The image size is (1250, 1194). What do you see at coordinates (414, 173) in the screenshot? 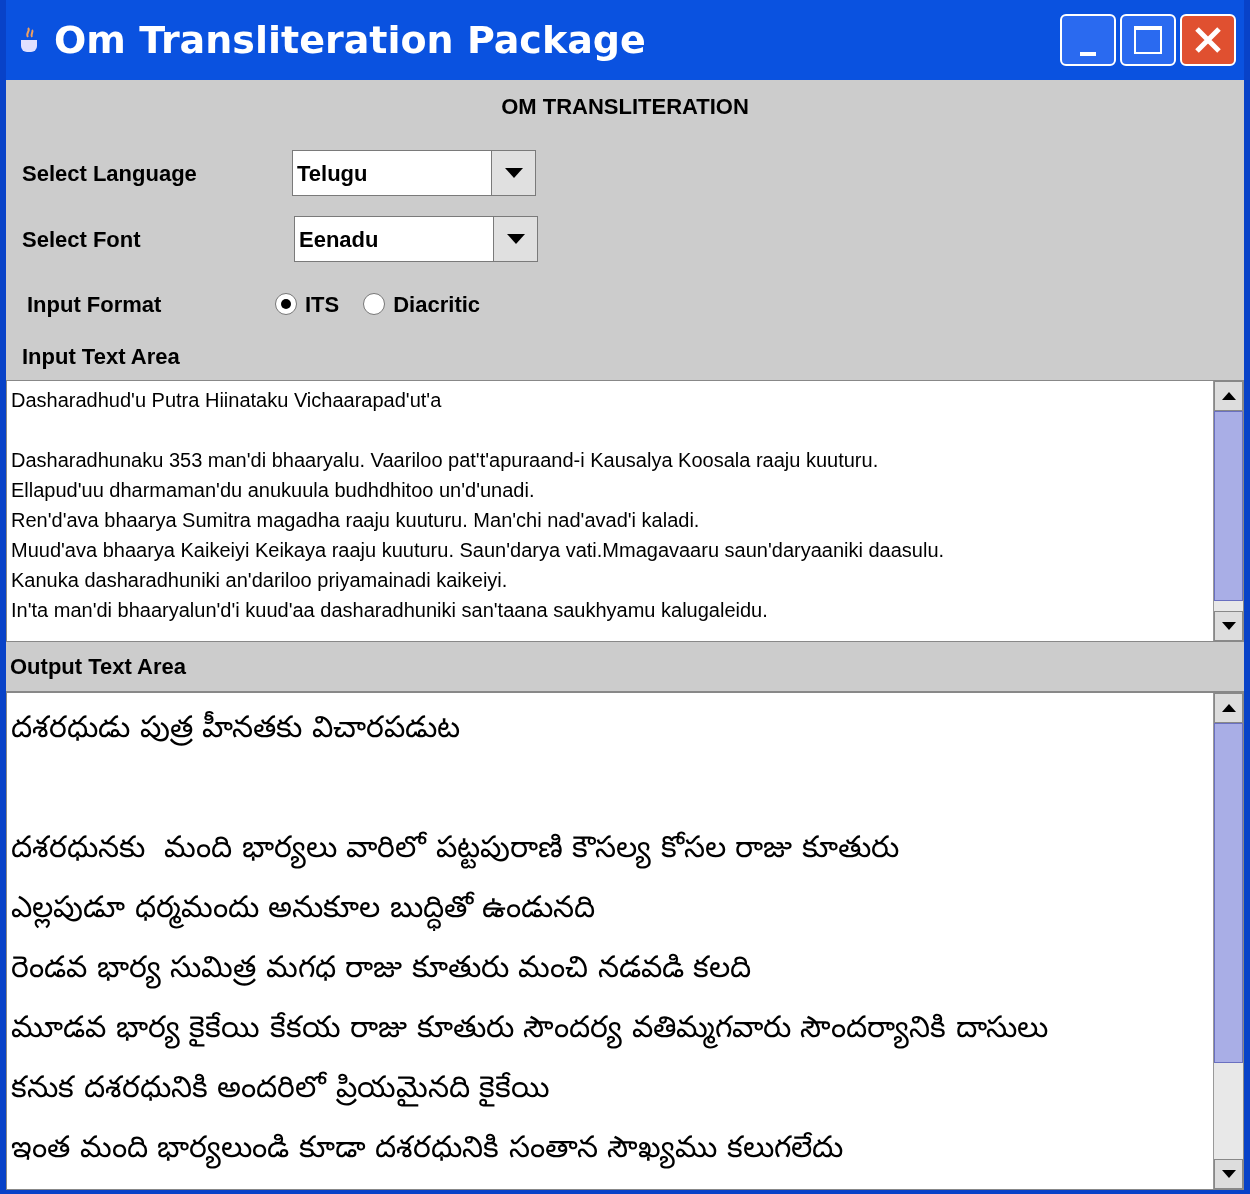
I see `dropdown: Telugu` at bounding box center [414, 173].